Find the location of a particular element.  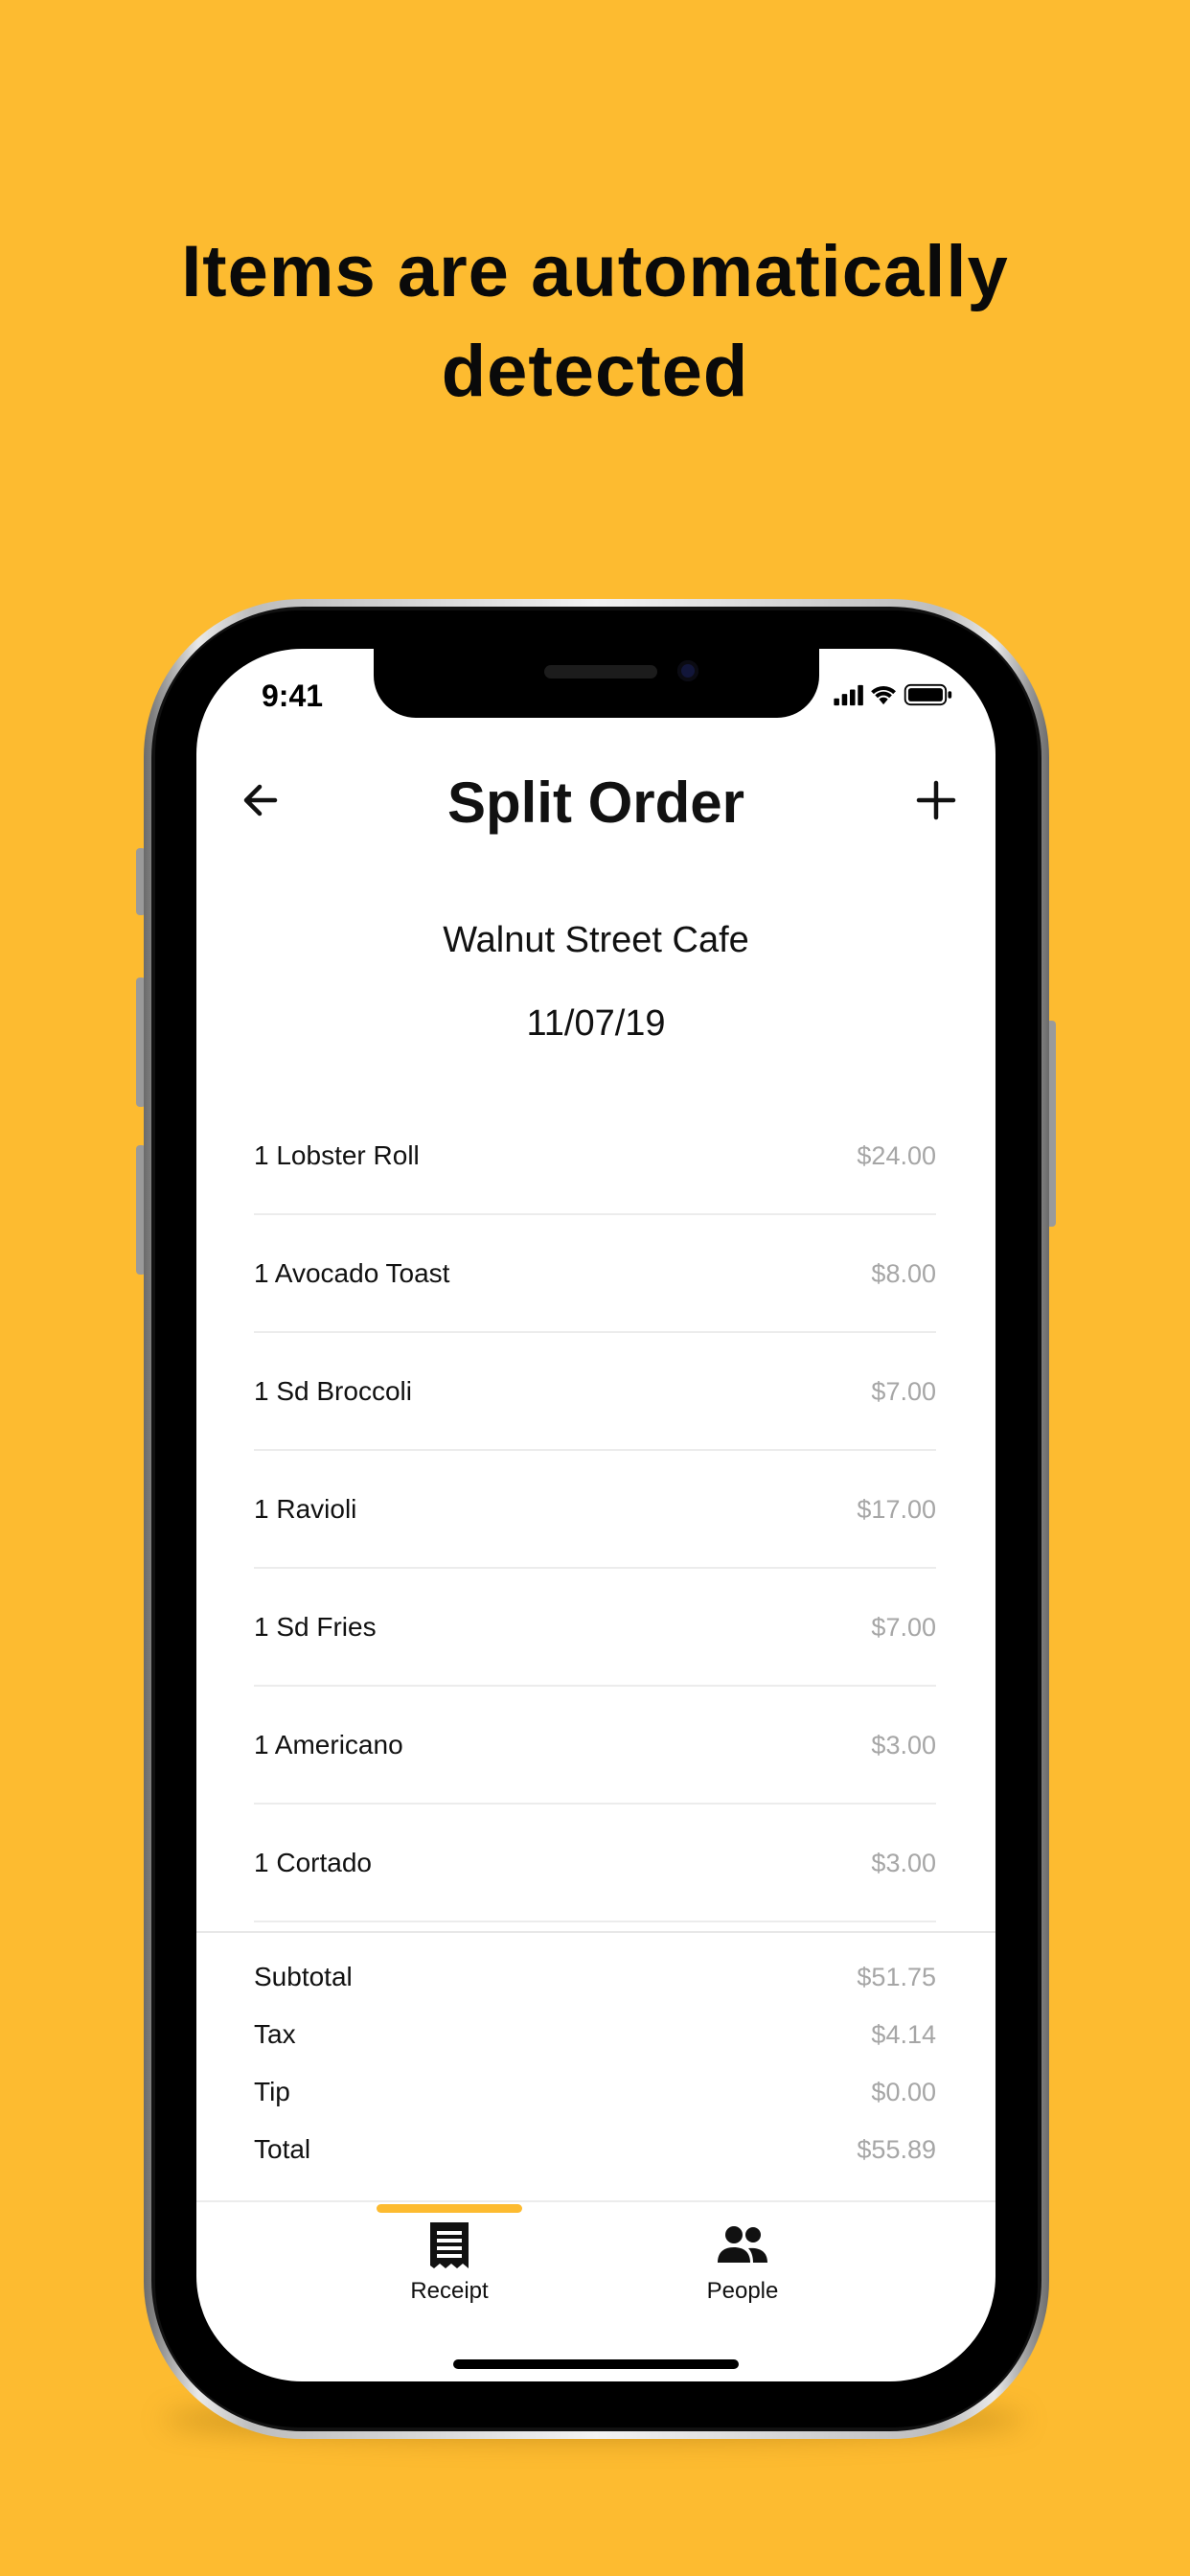

people-icon is located at coordinates (743, 2244).